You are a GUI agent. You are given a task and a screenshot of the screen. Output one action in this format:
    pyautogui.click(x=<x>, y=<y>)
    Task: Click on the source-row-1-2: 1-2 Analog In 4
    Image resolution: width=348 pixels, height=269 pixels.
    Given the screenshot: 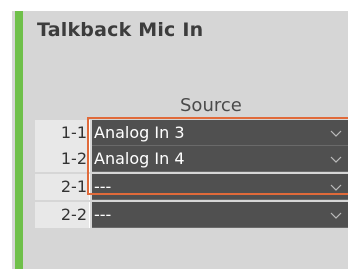 What is the action you would take?
    pyautogui.click(x=191, y=159)
    